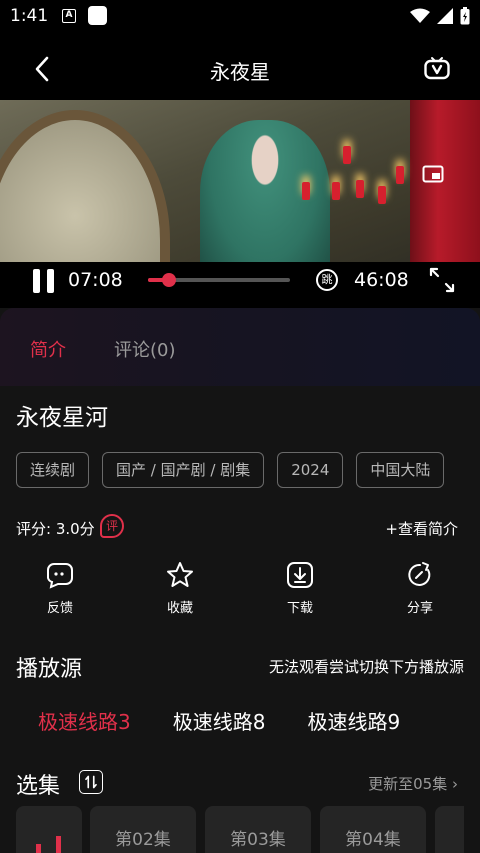 Image resolution: width=480 pixels, height=853 pixels. Describe the element at coordinates (44, 281) in the screenshot. I see `pause-icon` at that location.